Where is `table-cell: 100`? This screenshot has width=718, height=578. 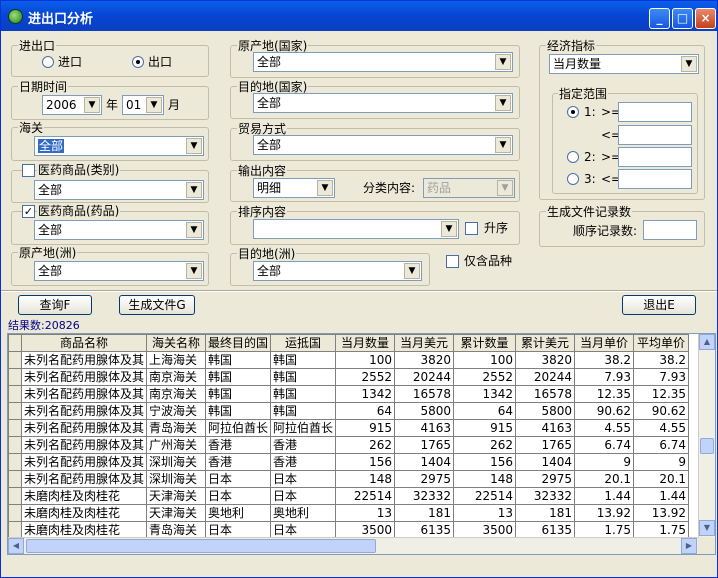
table-cell: 100 is located at coordinates (485, 360).